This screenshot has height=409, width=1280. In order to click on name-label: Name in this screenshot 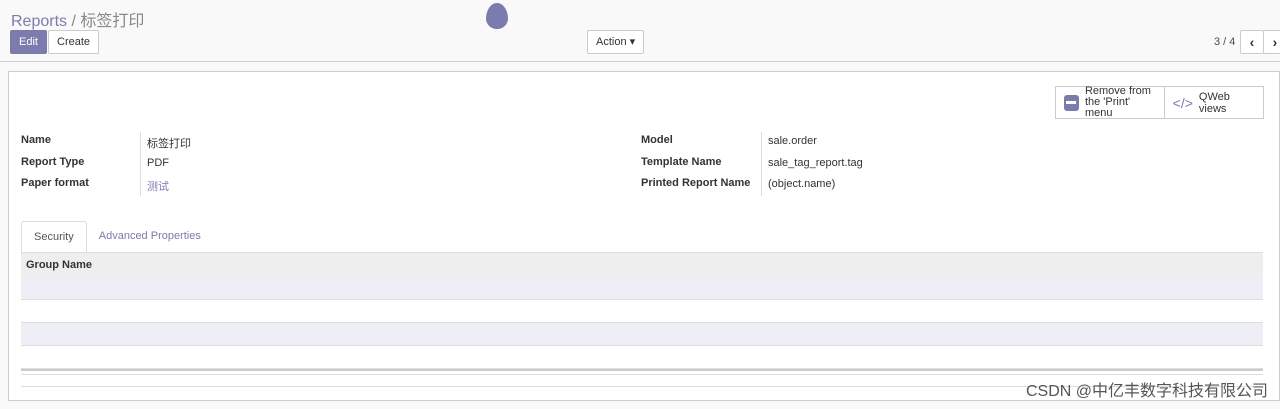, I will do `click(36, 140)`.